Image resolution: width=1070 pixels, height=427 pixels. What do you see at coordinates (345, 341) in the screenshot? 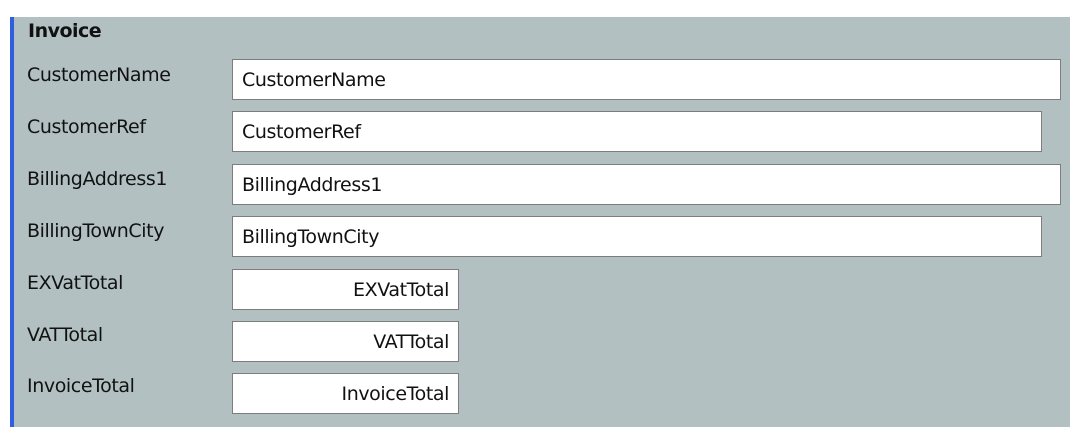
I see `vat-total-field` at bounding box center [345, 341].